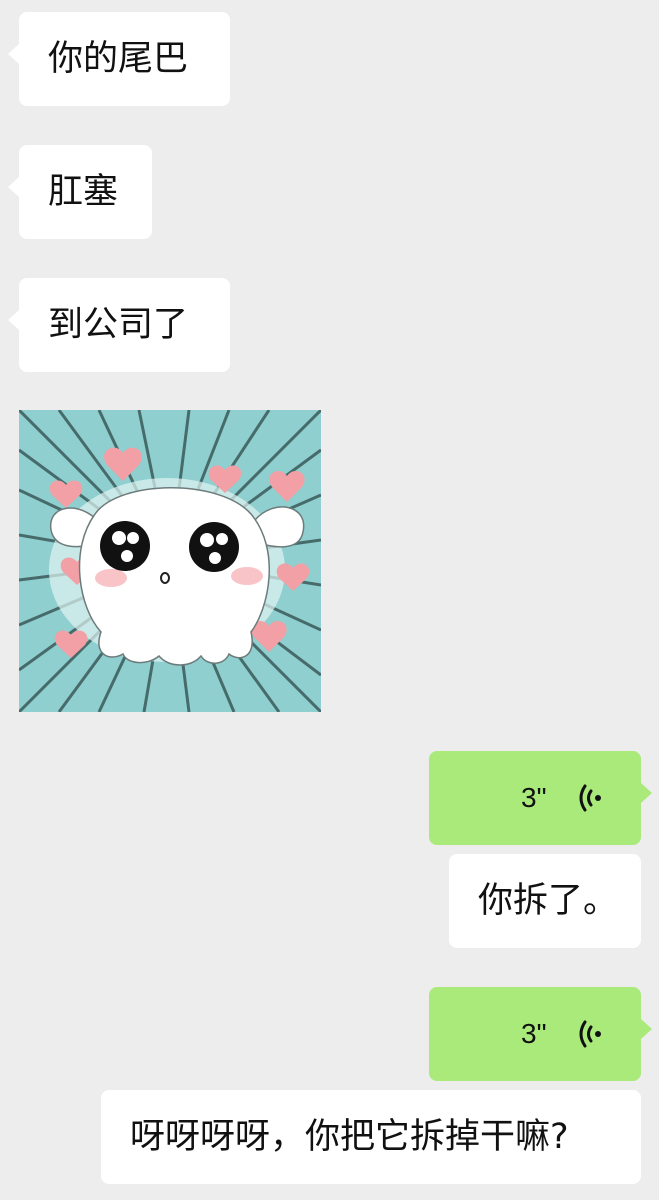 The image size is (659, 1200). I want to click on message-text: 肛塞, so click(83, 191).